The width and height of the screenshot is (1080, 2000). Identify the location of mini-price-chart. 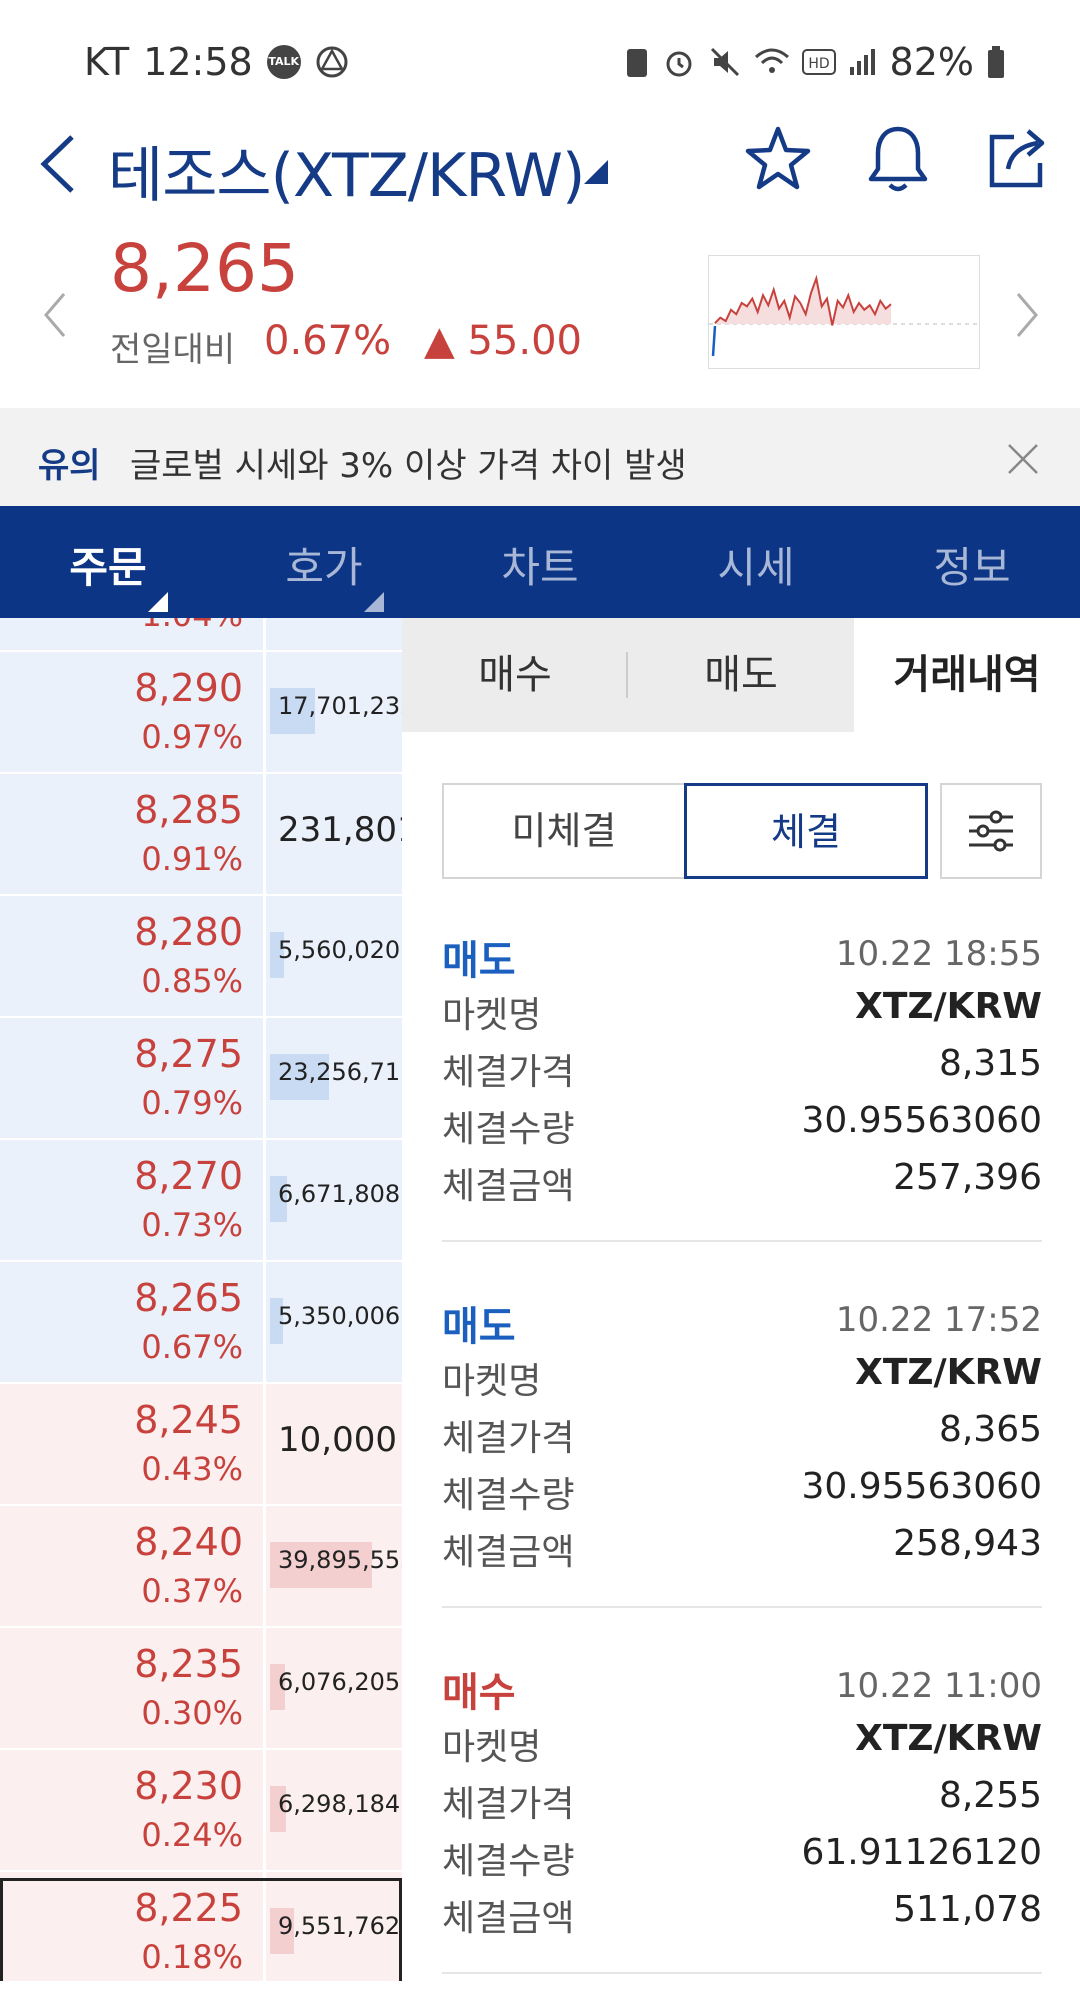
(844, 312).